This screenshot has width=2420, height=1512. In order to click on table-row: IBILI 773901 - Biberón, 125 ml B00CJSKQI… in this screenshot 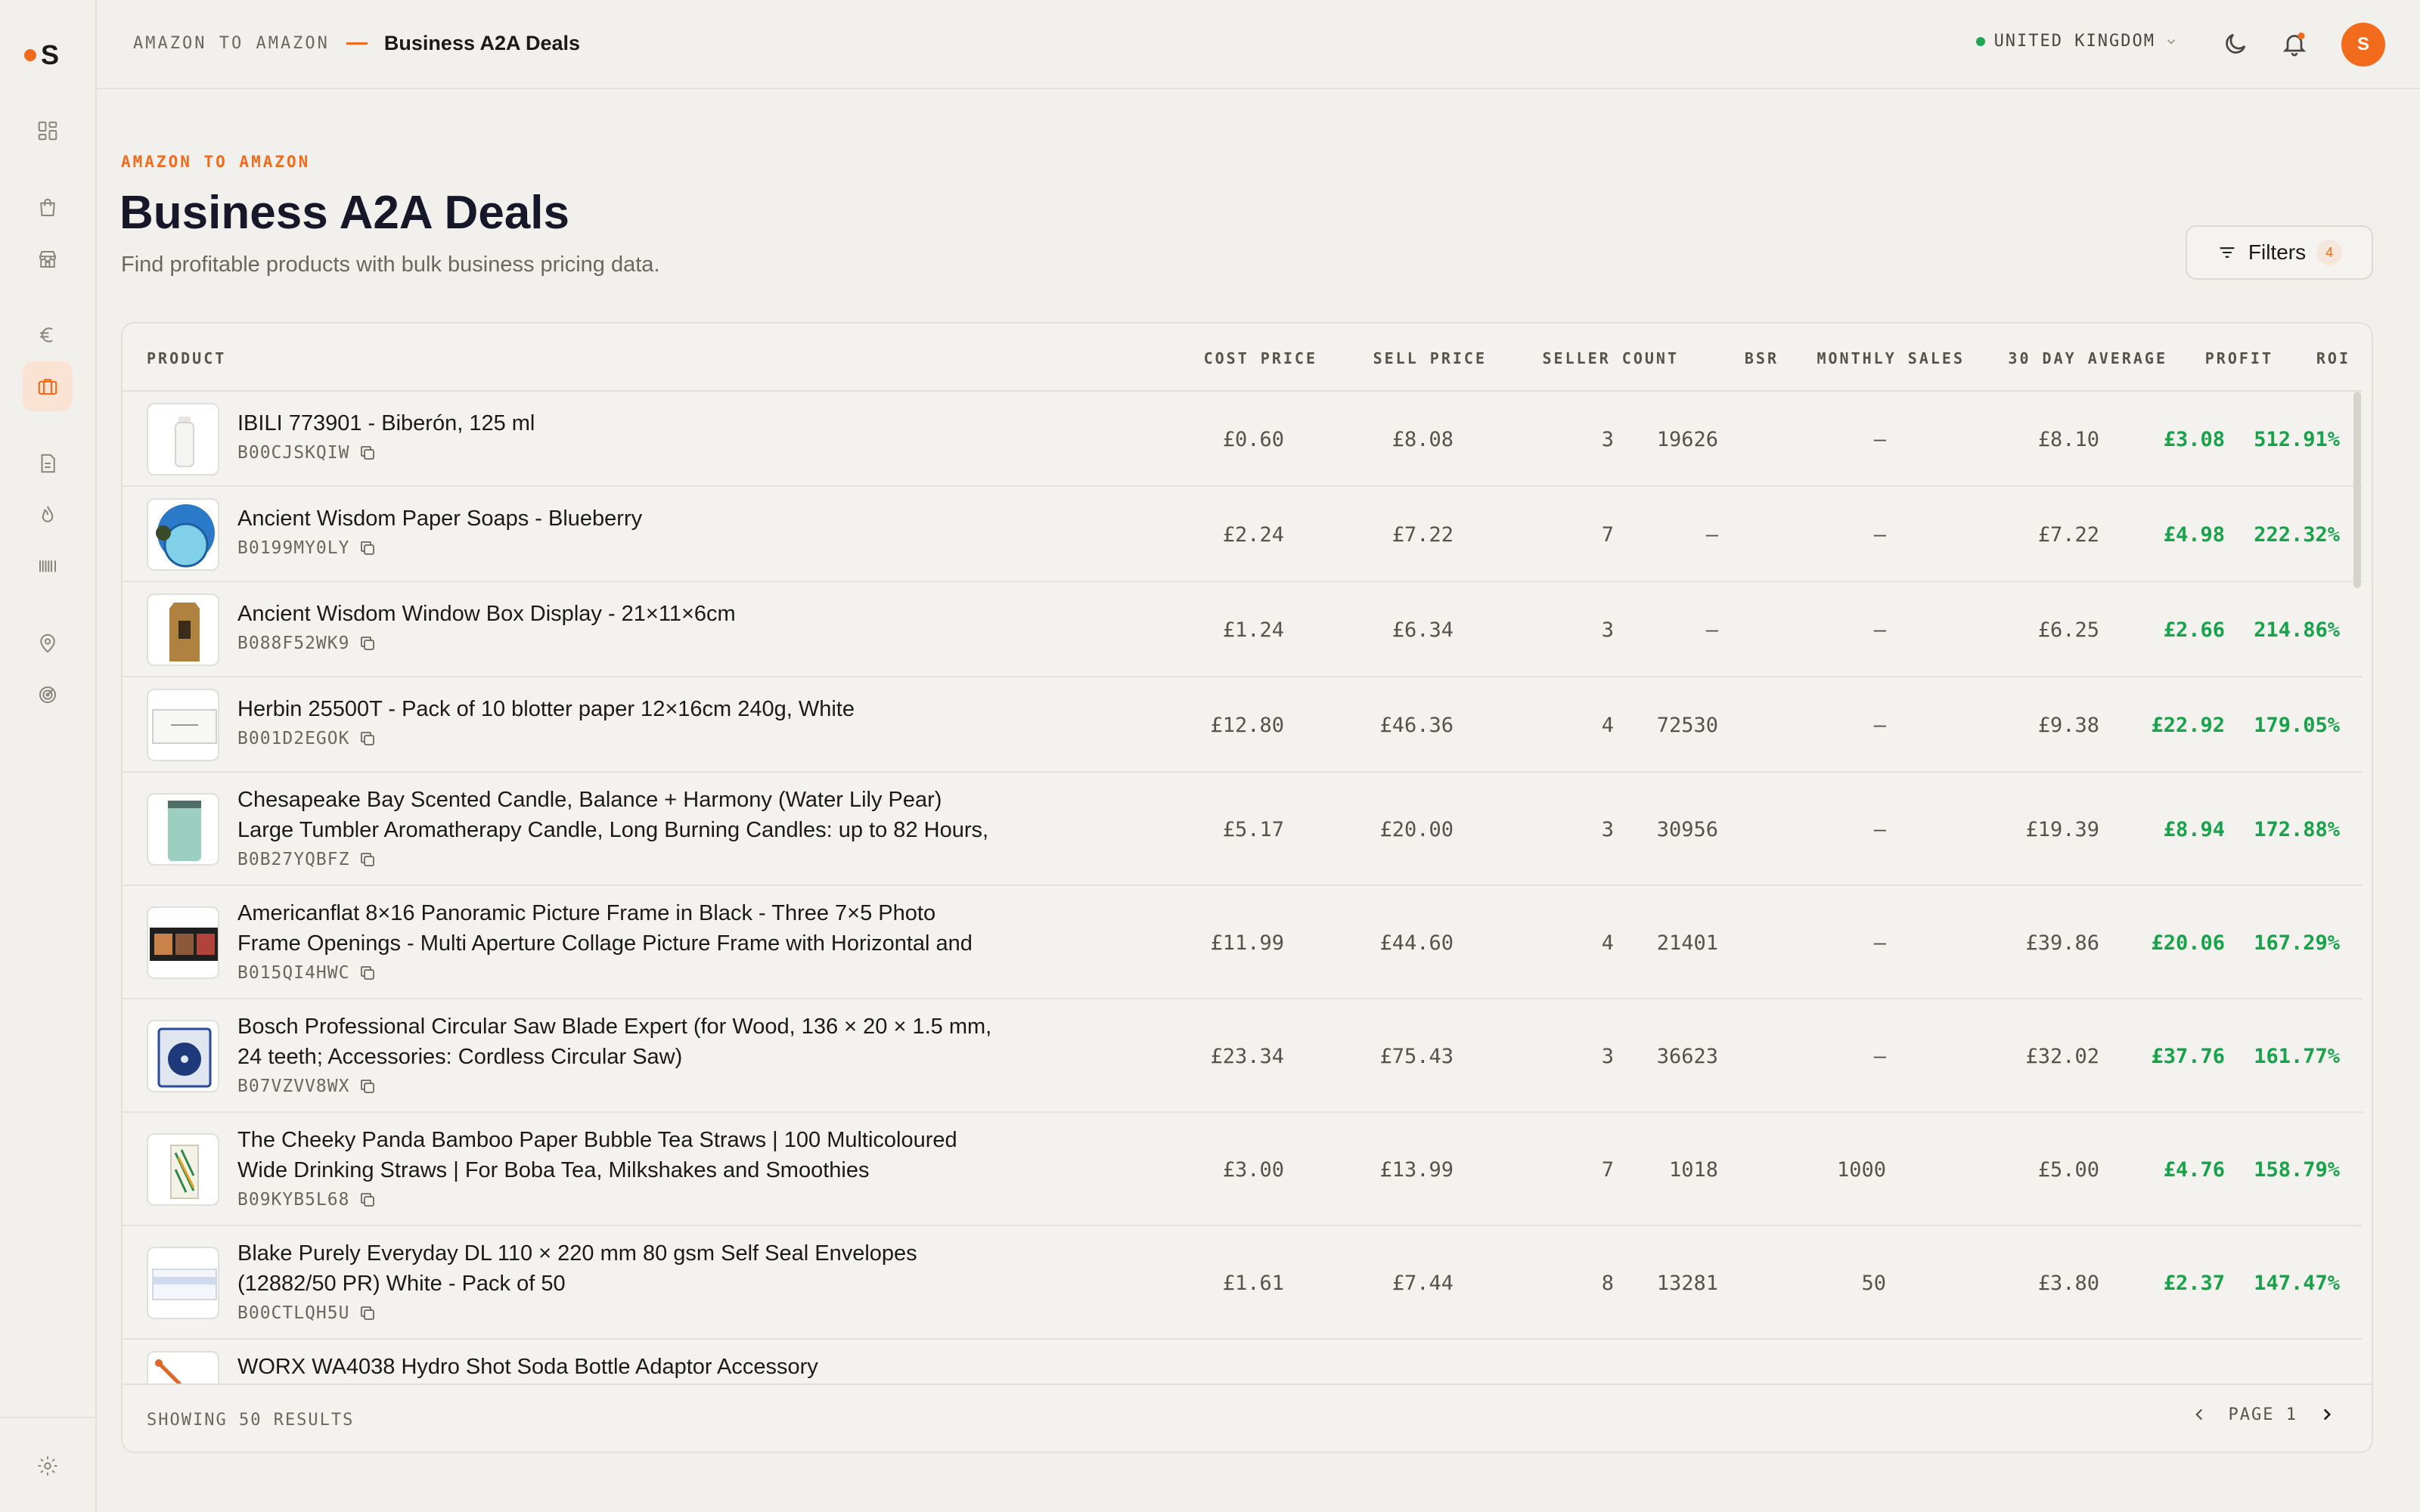, I will do `click(1243, 440)`.